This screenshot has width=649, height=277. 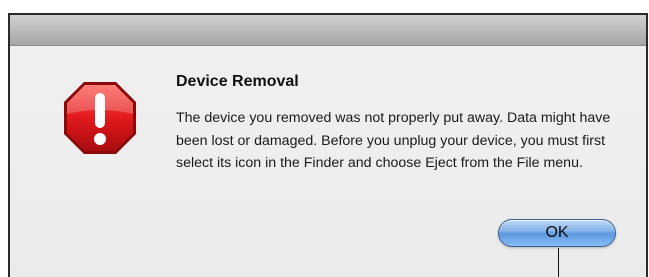 I want to click on ok-button: OK, so click(x=557, y=233).